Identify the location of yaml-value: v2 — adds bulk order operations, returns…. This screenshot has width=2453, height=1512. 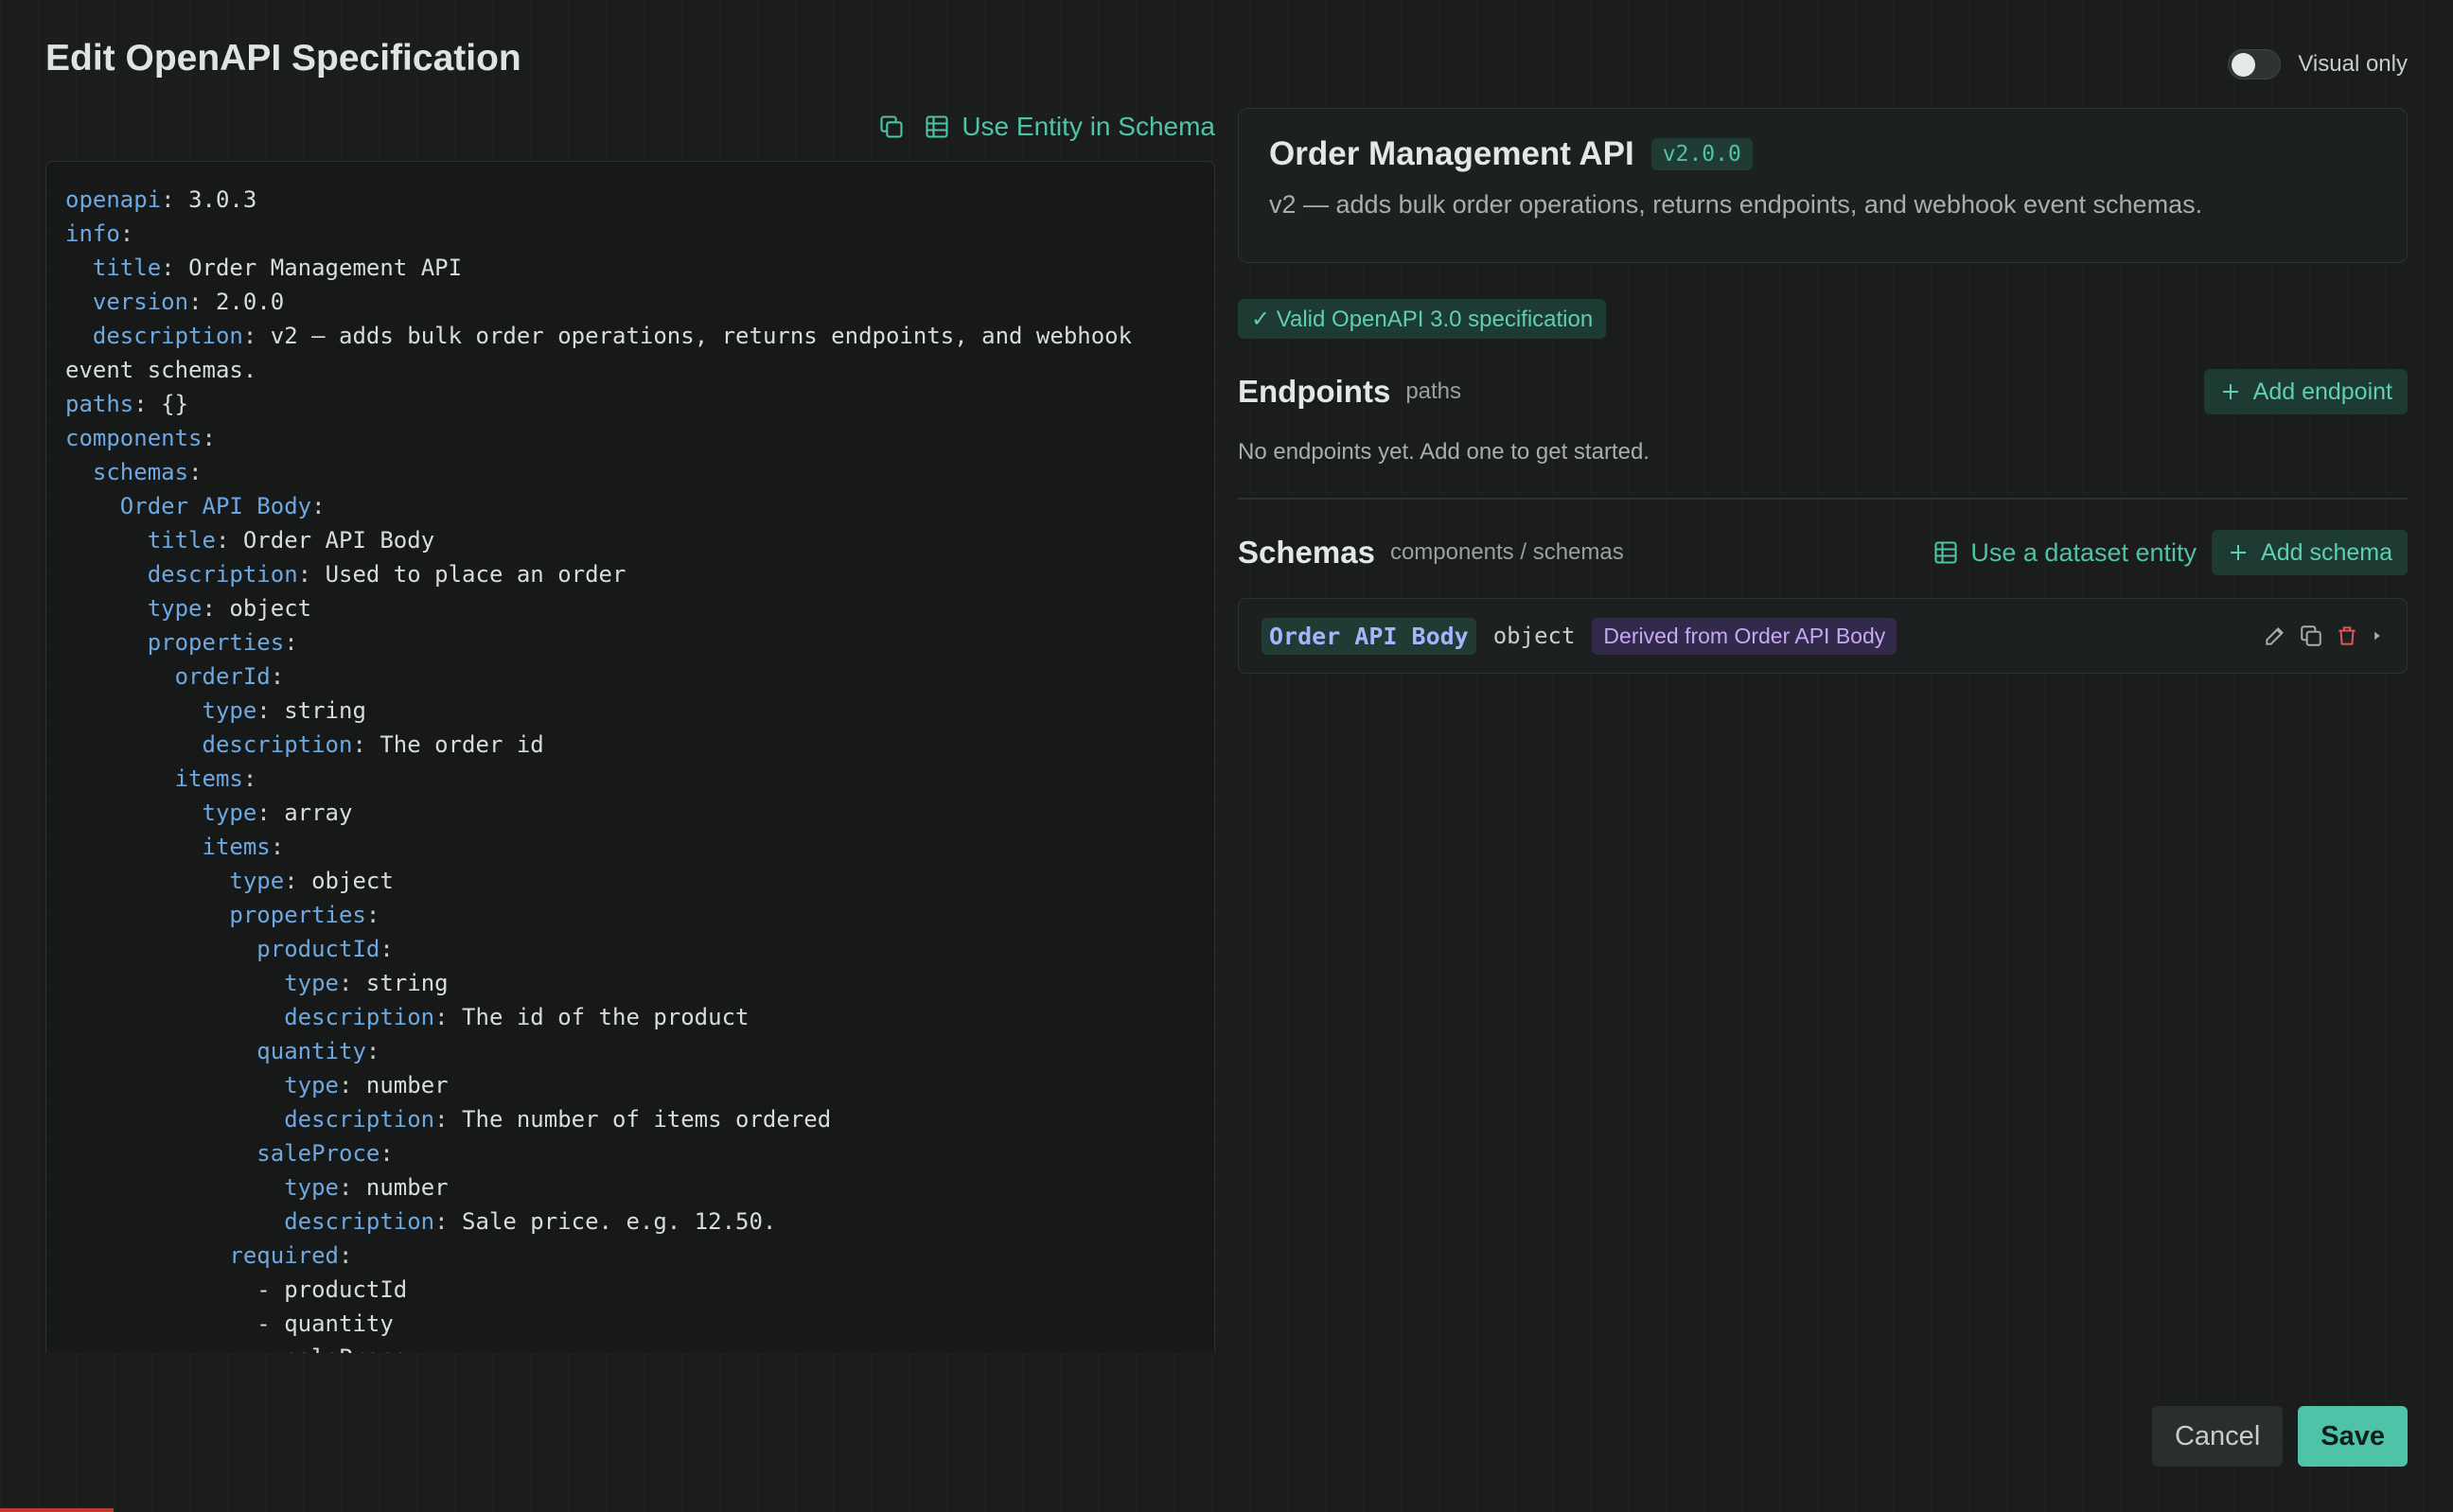
(701, 336).